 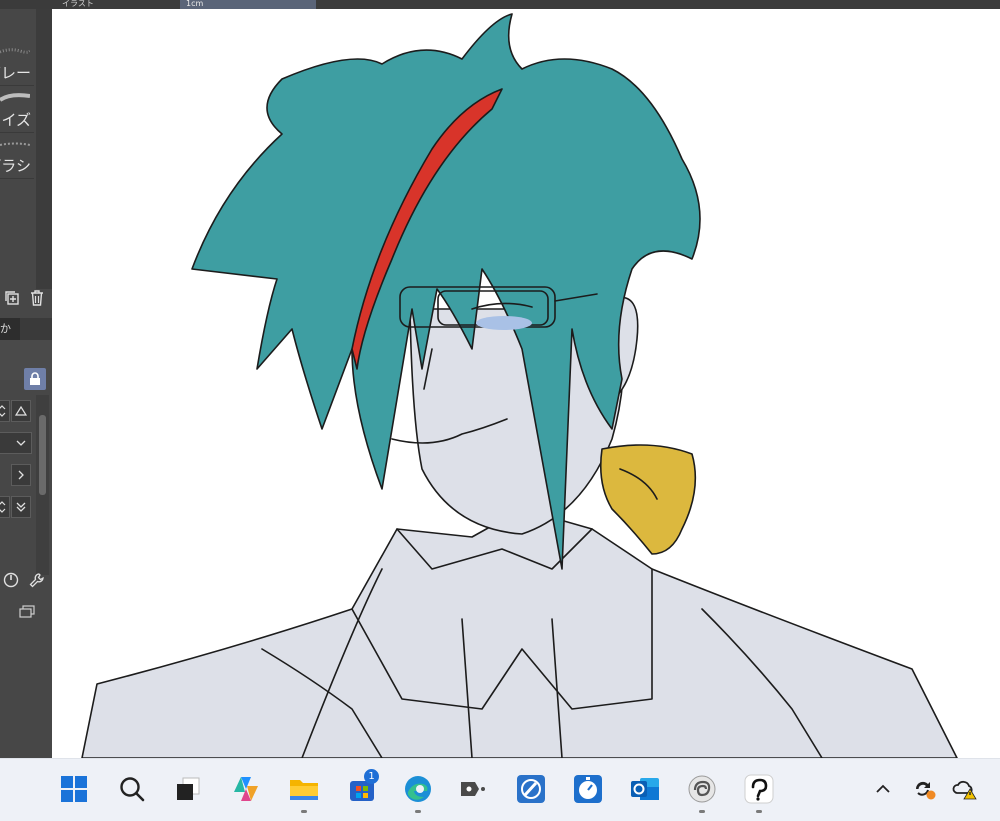 What do you see at coordinates (17, 156) in the screenshot?
I see `brush-item-brush: ブラシ` at bounding box center [17, 156].